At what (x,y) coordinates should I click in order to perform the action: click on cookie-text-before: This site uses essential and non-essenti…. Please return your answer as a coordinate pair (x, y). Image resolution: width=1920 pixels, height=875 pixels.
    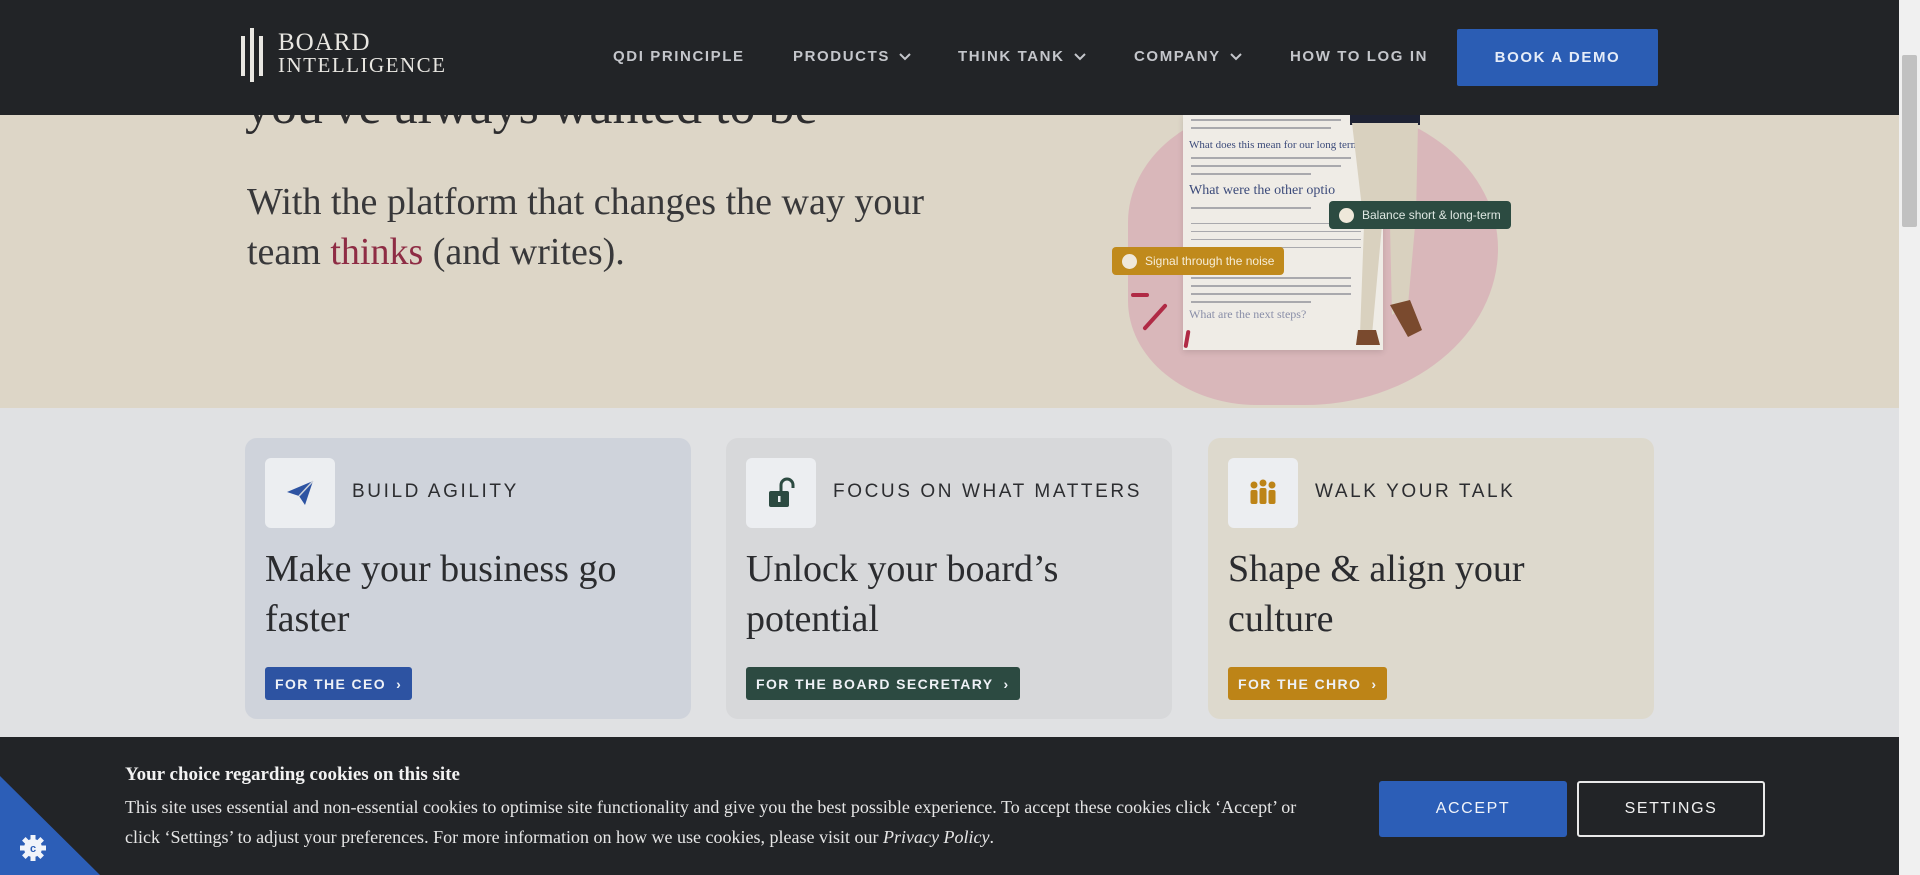
    Looking at the image, I should click on (711, 822).